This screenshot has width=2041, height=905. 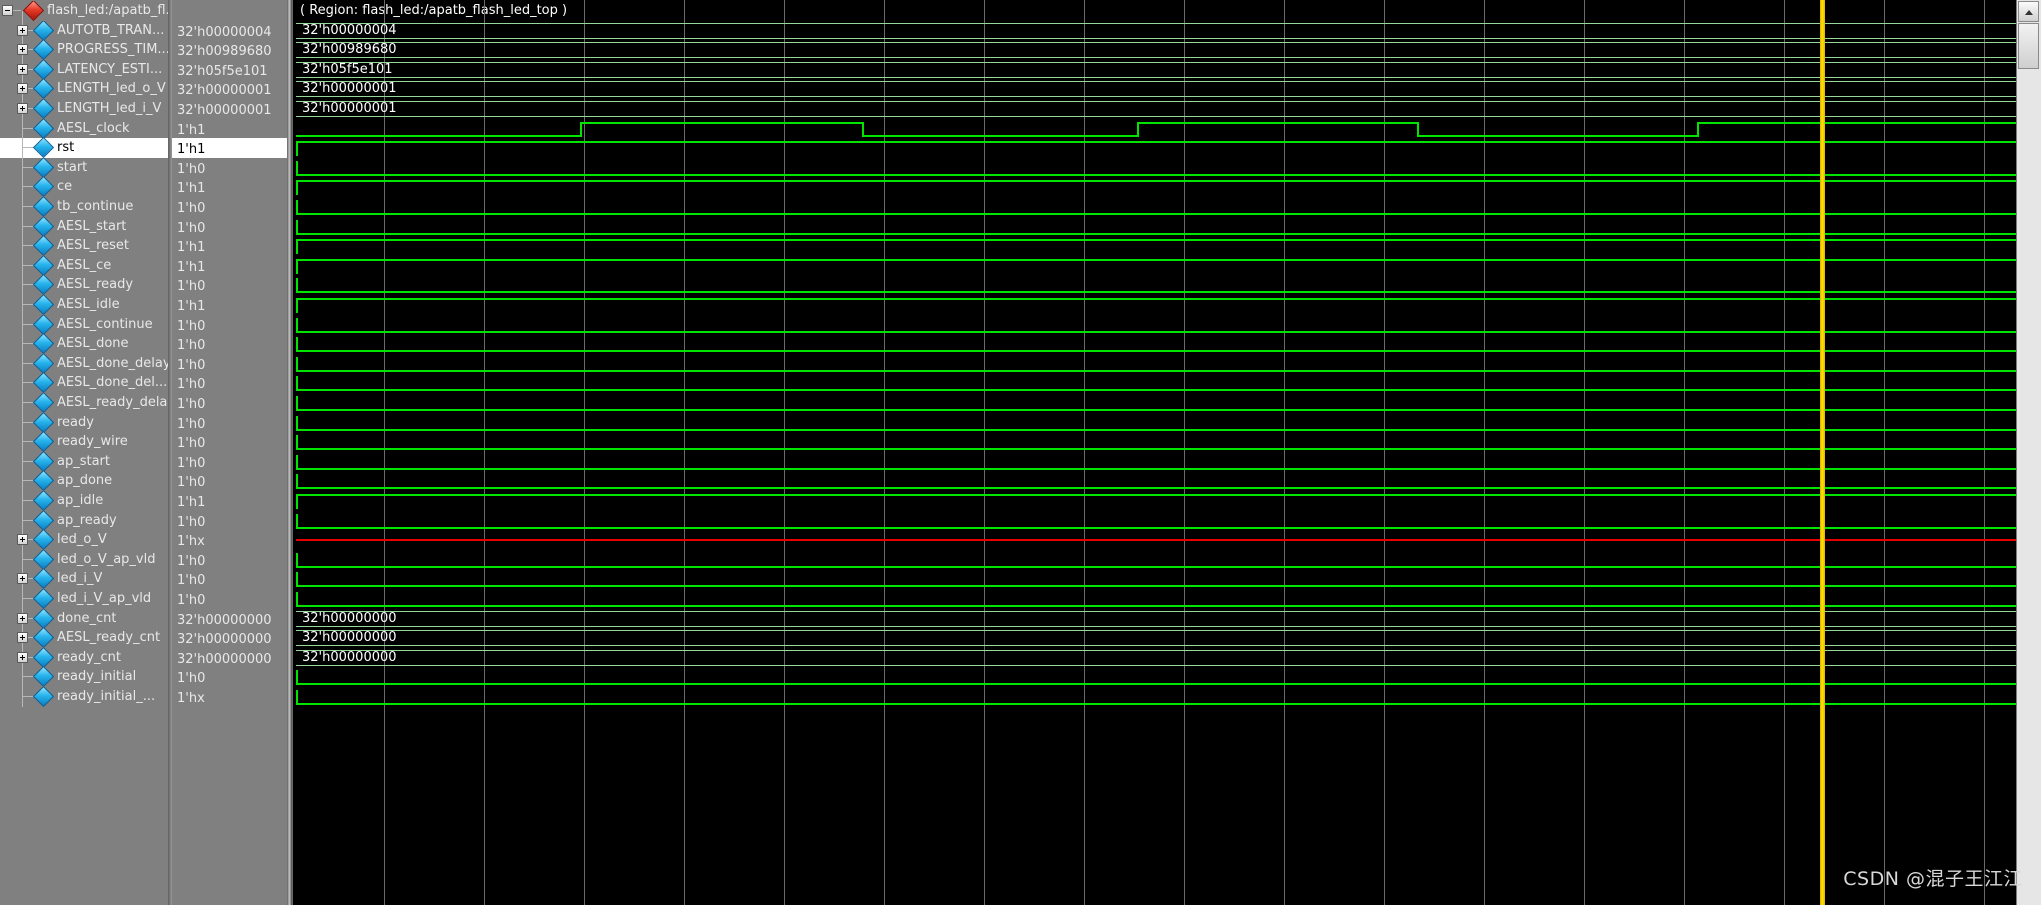 What do you see at coordinates (84, 422) in the screenshot?
I see `signal-row-ready: ready` at bounding box center [84, 422].